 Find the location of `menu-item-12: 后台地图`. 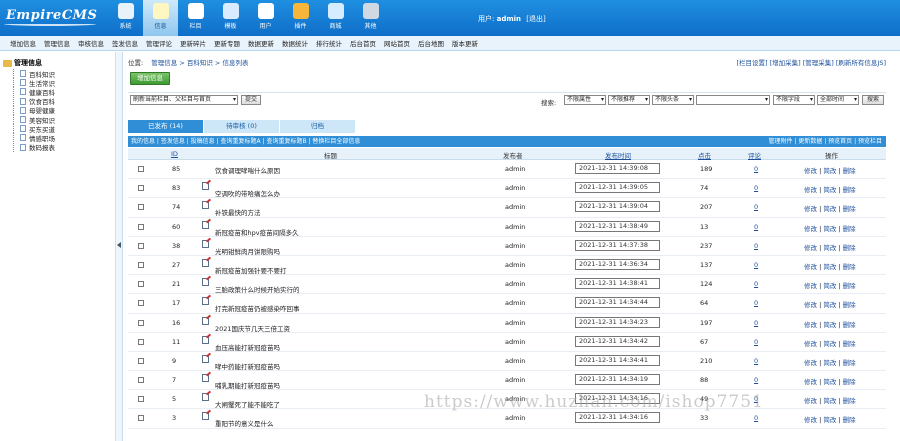

menu-item-12: 后台地图 is located at coordinates (431, 43).